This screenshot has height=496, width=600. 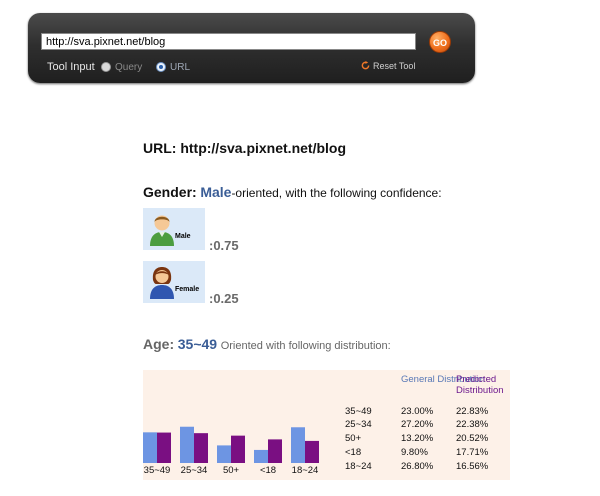 I want to click on header-predicted-distribution: Predicted Distribution, so click(x=480, y=385).